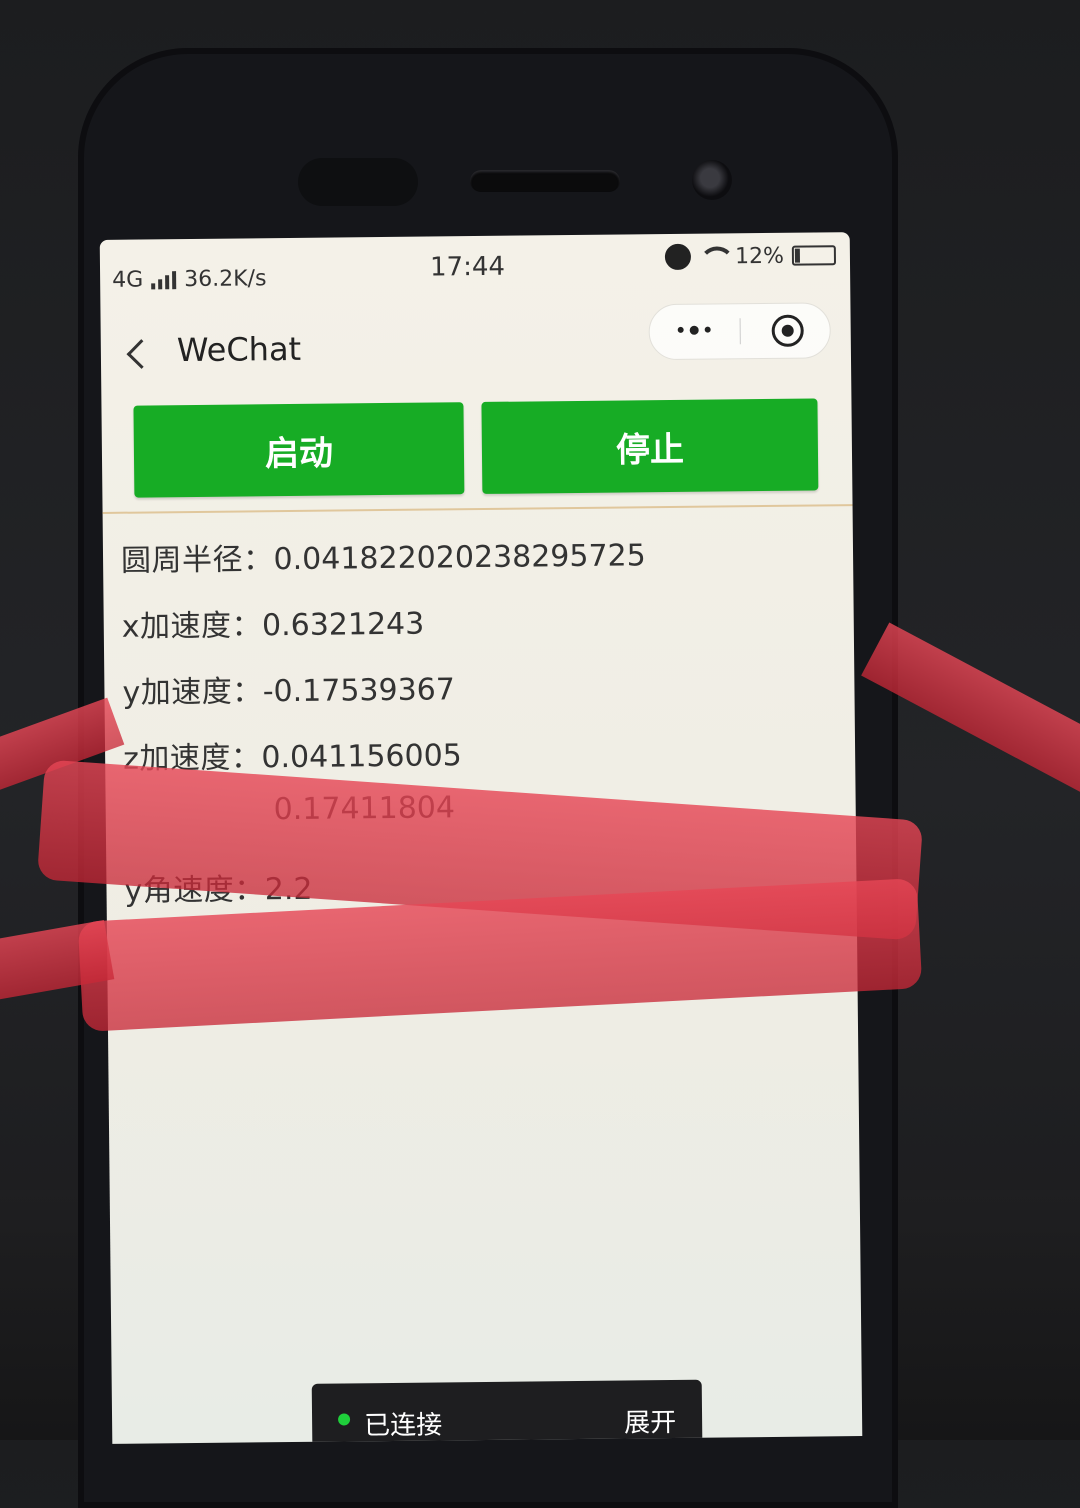 Image resolution: width=1080 pixels, height=1508 pixels. Describe the element at coordinates (197, 560) in the screenshot. I see `reading-label: 圆周半径：` at that location.